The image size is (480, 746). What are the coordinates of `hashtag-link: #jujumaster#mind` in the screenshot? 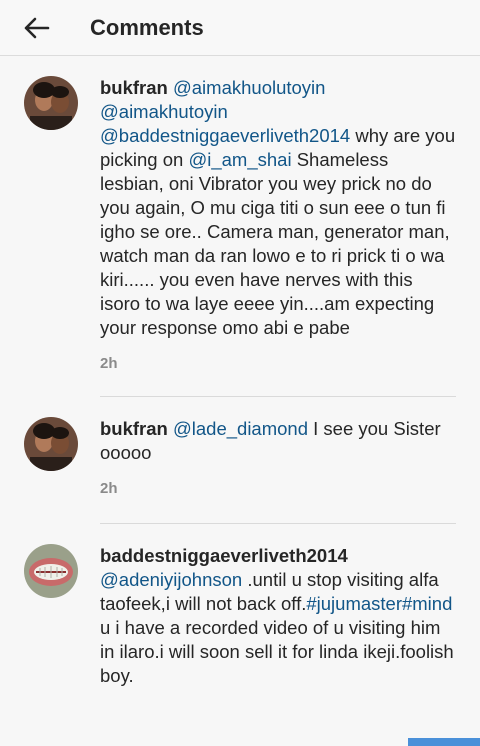 It's located at (379, 603).